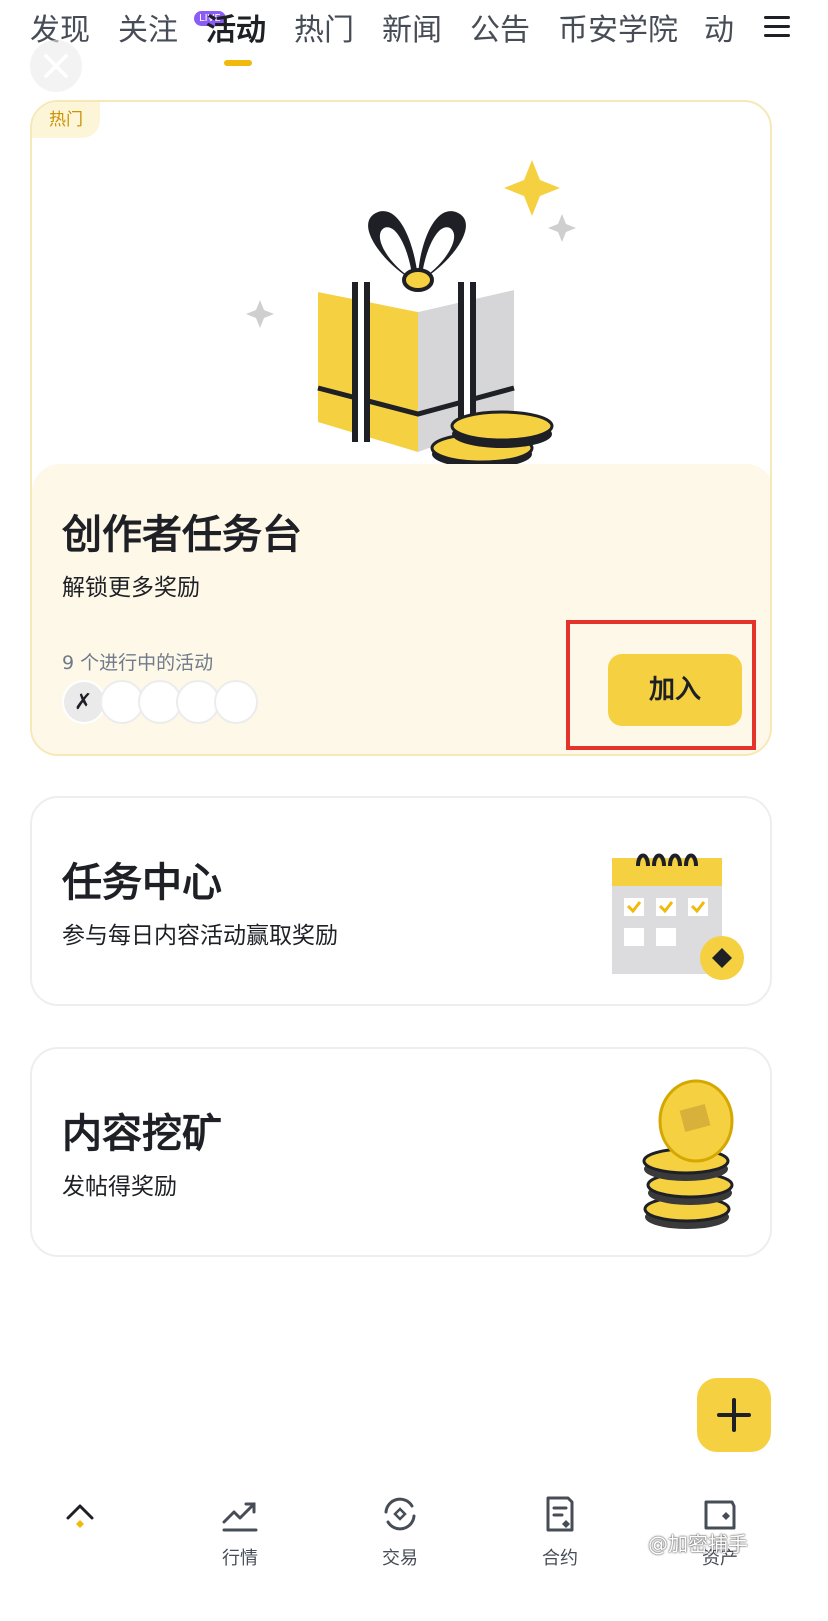  I want to click on nav-futures: 合约, so click(560, 1550).